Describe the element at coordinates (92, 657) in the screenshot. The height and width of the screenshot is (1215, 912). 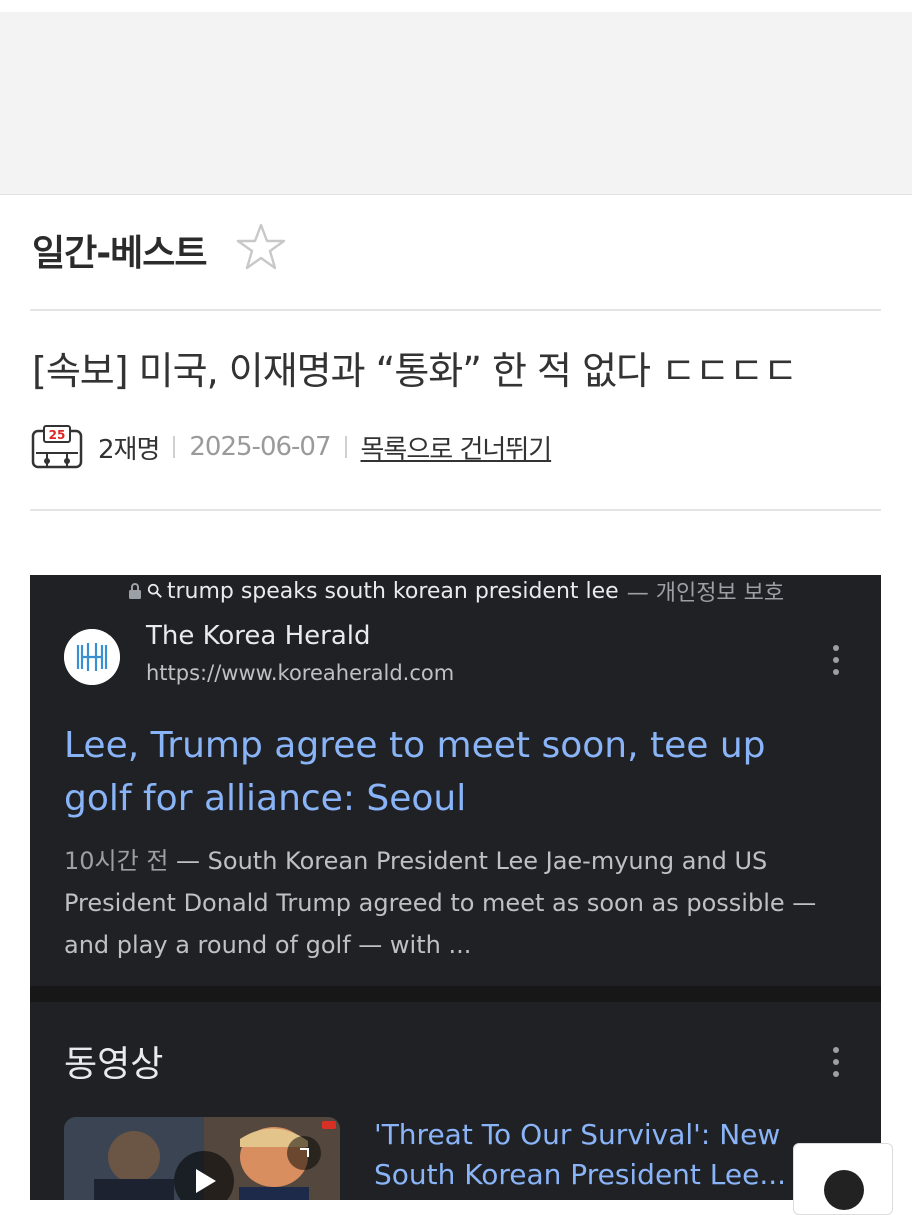
I see `korea-herald-logo-icon` at that location.